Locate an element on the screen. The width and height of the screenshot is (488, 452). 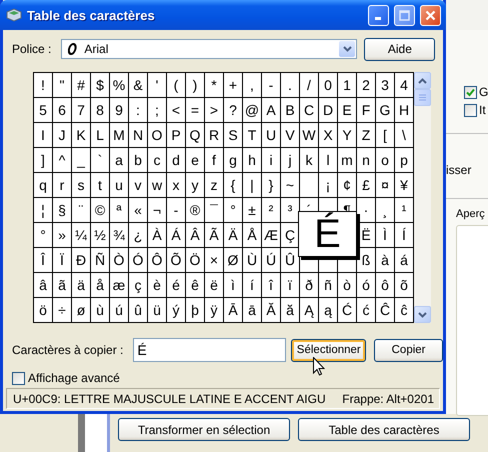
action-button: Copier is located at coordinates (408, 350).